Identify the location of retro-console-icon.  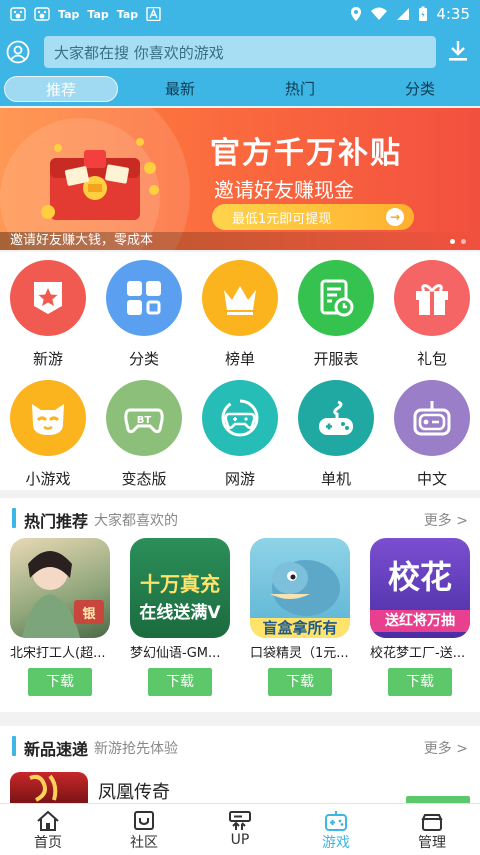
(432, 418).